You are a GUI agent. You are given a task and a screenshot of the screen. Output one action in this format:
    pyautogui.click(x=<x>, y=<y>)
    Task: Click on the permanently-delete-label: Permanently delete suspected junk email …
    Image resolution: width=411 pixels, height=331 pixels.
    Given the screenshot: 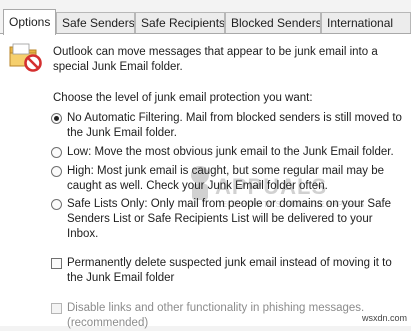 What is the action you would take?
    pyautogui.click(x=237, y=271)
    